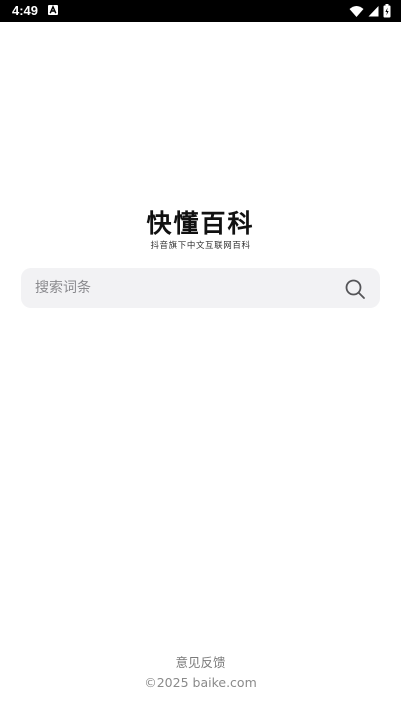  I want to click on feedback-link: 意见反馈, so click(200, 663).